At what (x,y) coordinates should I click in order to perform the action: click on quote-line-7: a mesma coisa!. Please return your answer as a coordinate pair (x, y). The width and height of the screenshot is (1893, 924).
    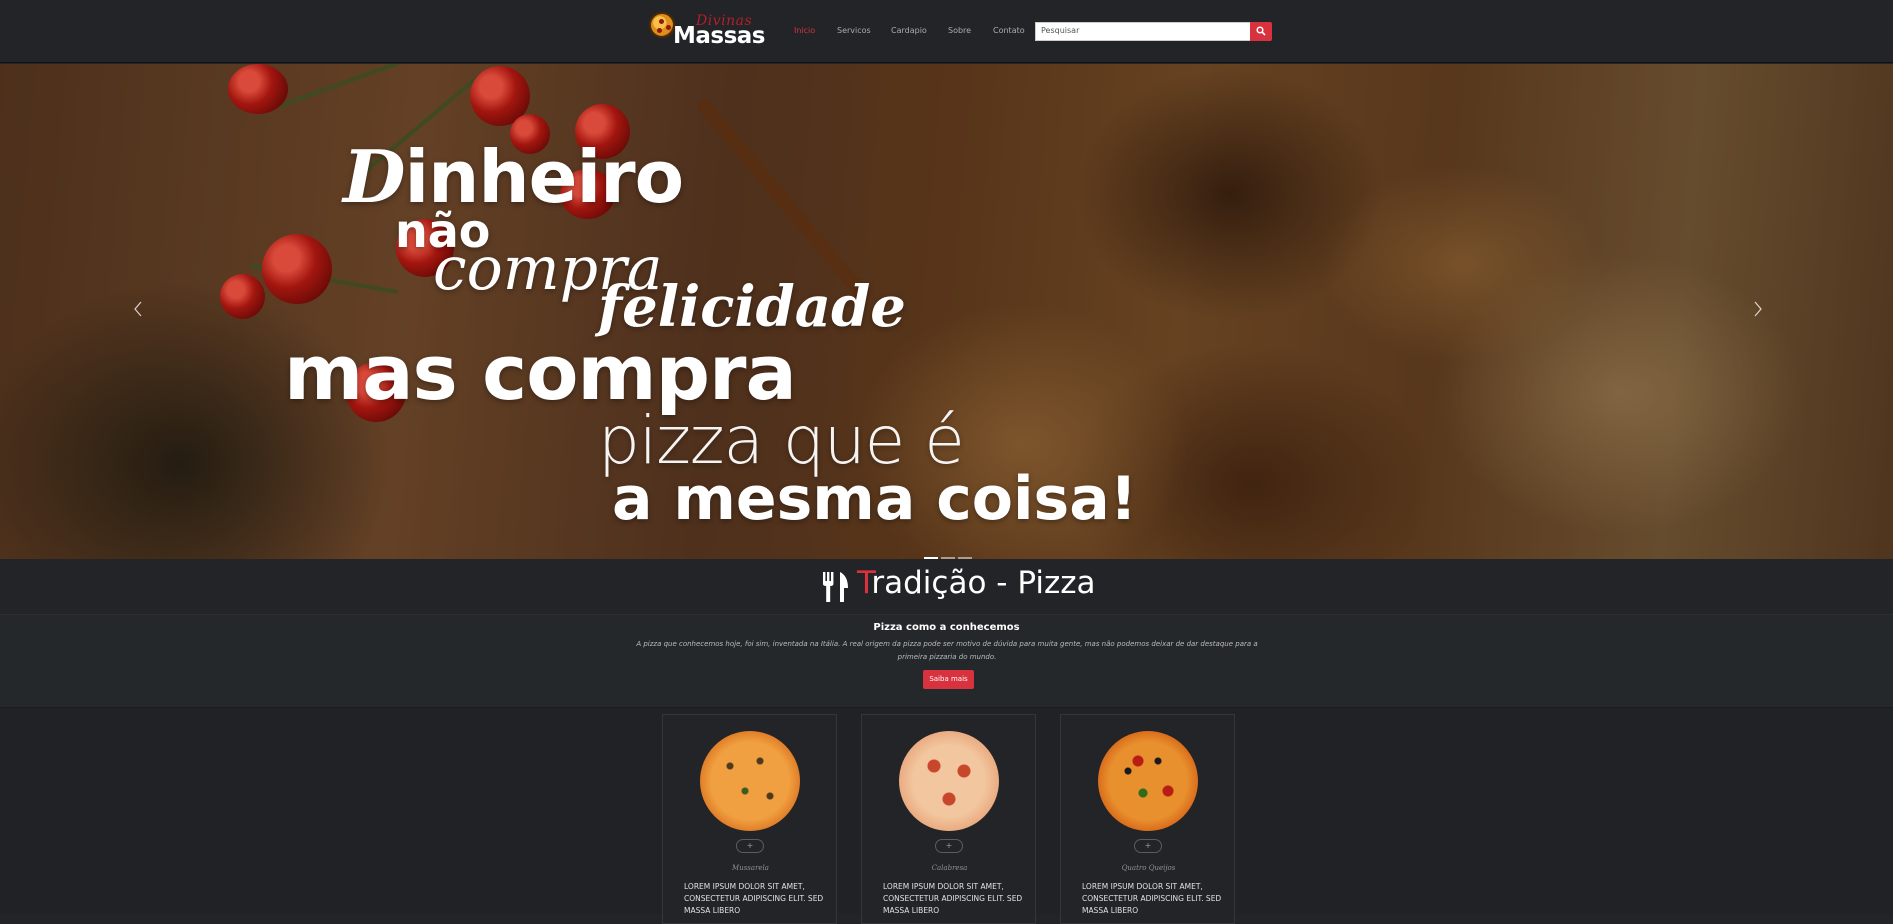
    Looking at the image, I should click on (875, 499).